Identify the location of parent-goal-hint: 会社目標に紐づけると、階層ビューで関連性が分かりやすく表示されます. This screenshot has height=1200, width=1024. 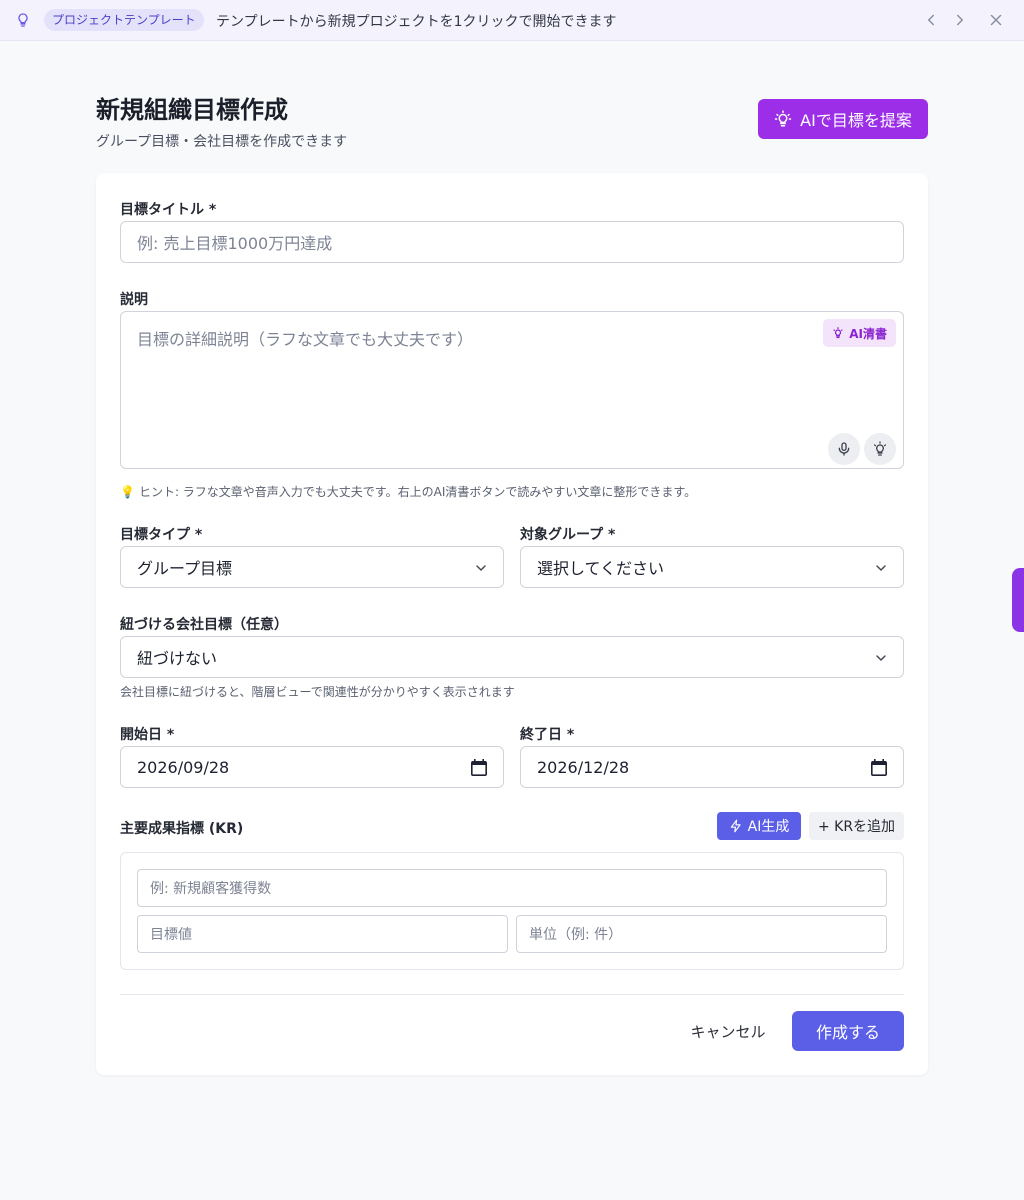
(317, 692).